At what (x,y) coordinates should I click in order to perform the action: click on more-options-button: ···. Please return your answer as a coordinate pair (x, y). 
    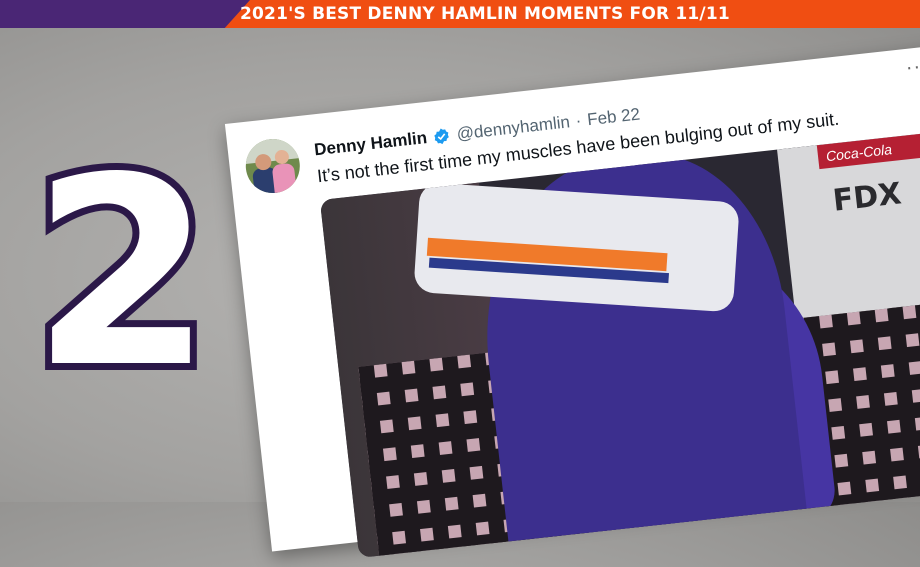
    Looking at the image, I should click on (912, 67).